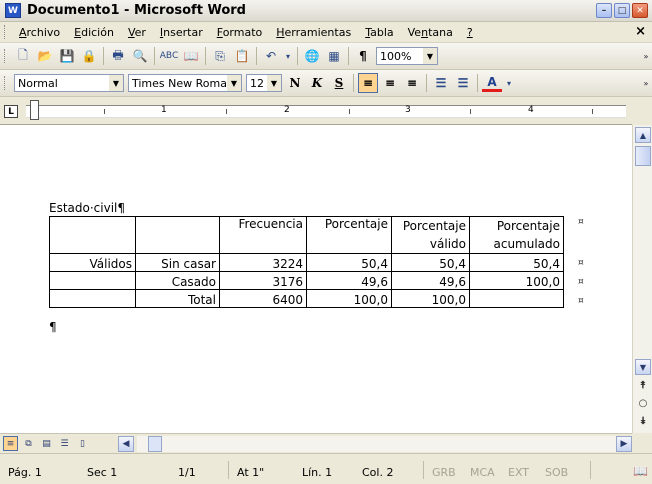  What do you see at coordinates (181, 32) in the screenshot?
I see `menu-insertar: Insertar` at bounding box center [181, 32].